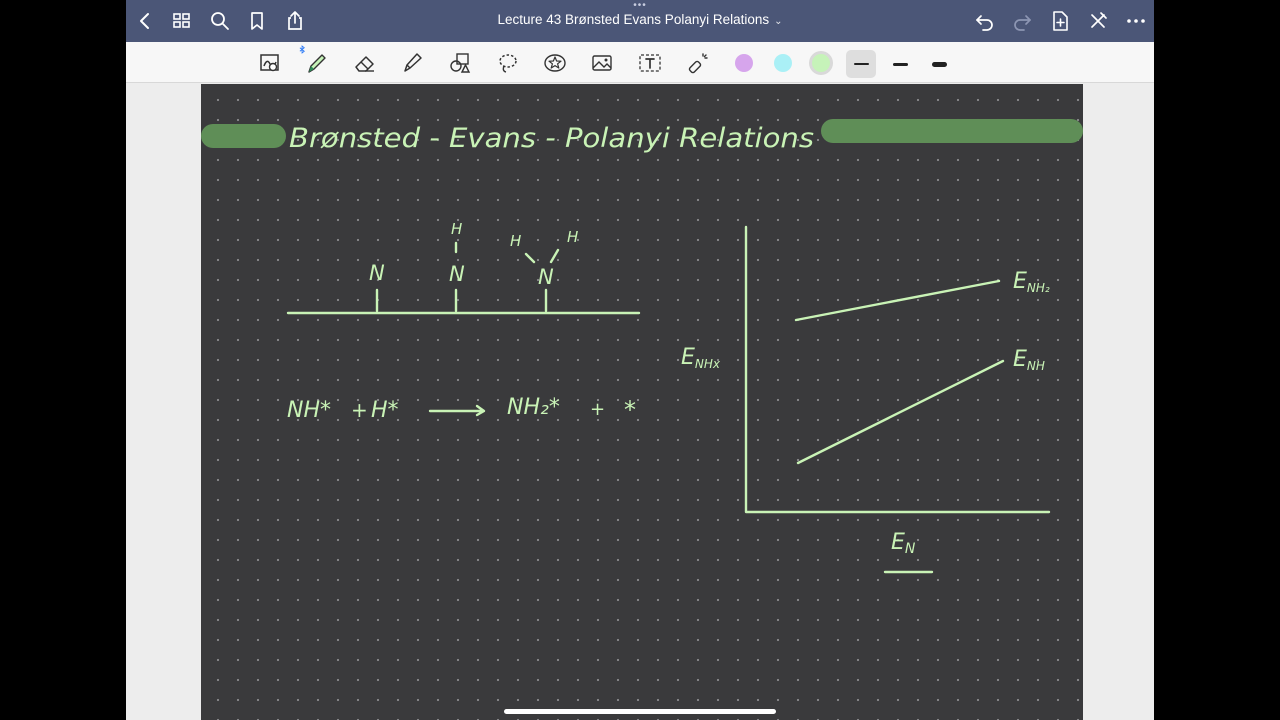 Image resolution: width=1280 pixels, height=720 pixels. I want to click on image-tool, so click(602, 63).